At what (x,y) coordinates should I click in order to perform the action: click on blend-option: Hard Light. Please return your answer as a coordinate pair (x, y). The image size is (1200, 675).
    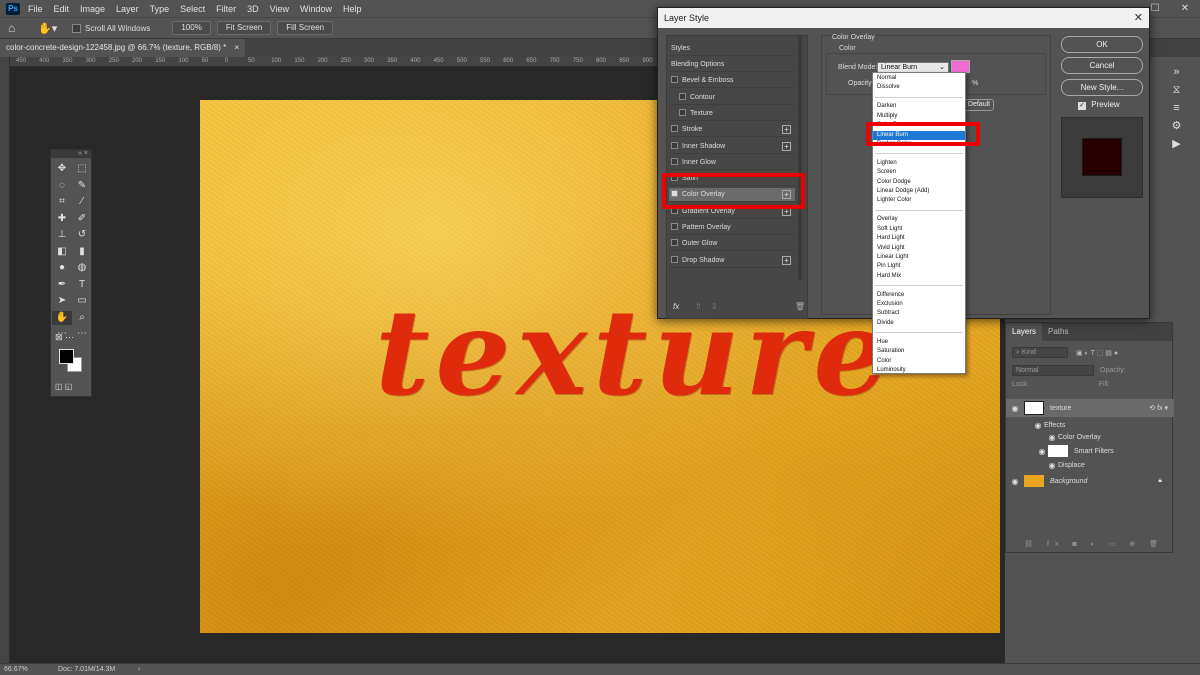
    Looking at the image, I should click on (919, 238).